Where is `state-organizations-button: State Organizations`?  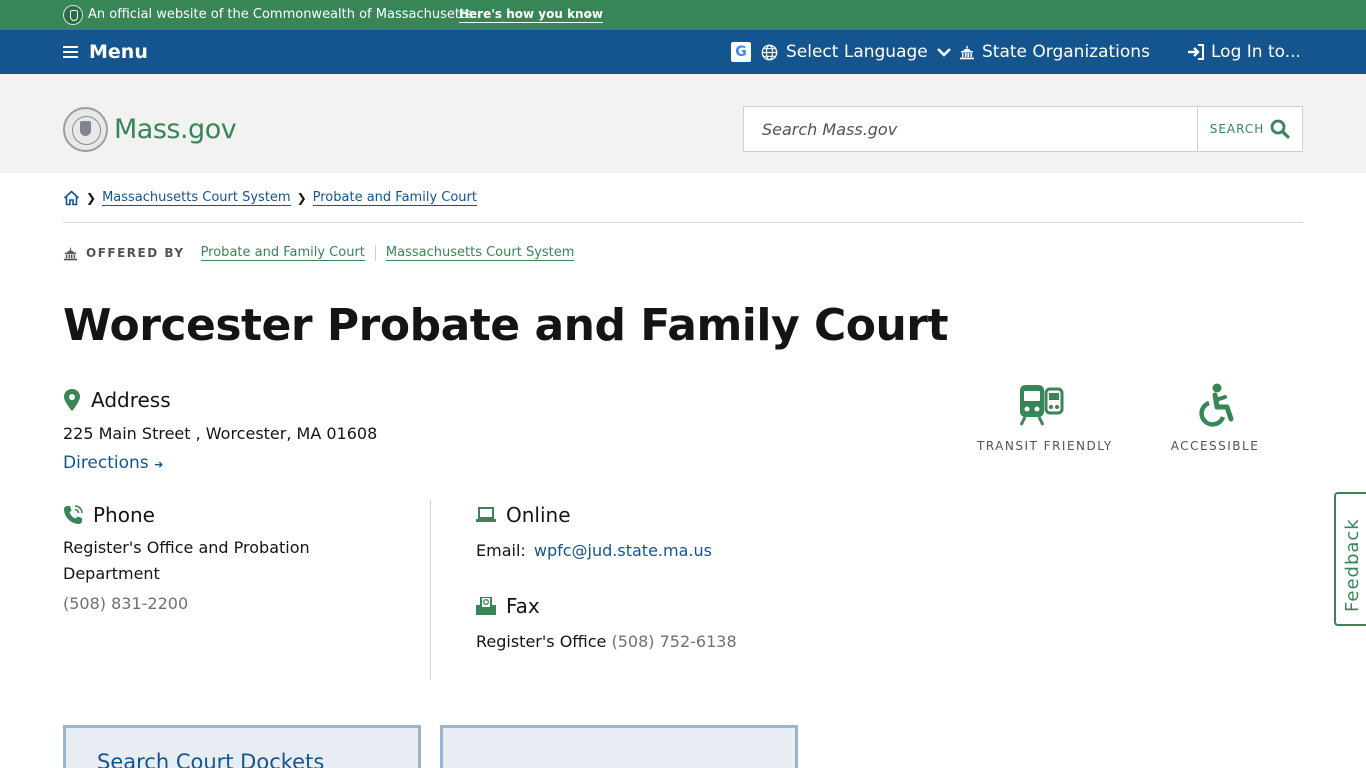
state-organizations-button: State Organizations is located at coordinates (1054, 52).